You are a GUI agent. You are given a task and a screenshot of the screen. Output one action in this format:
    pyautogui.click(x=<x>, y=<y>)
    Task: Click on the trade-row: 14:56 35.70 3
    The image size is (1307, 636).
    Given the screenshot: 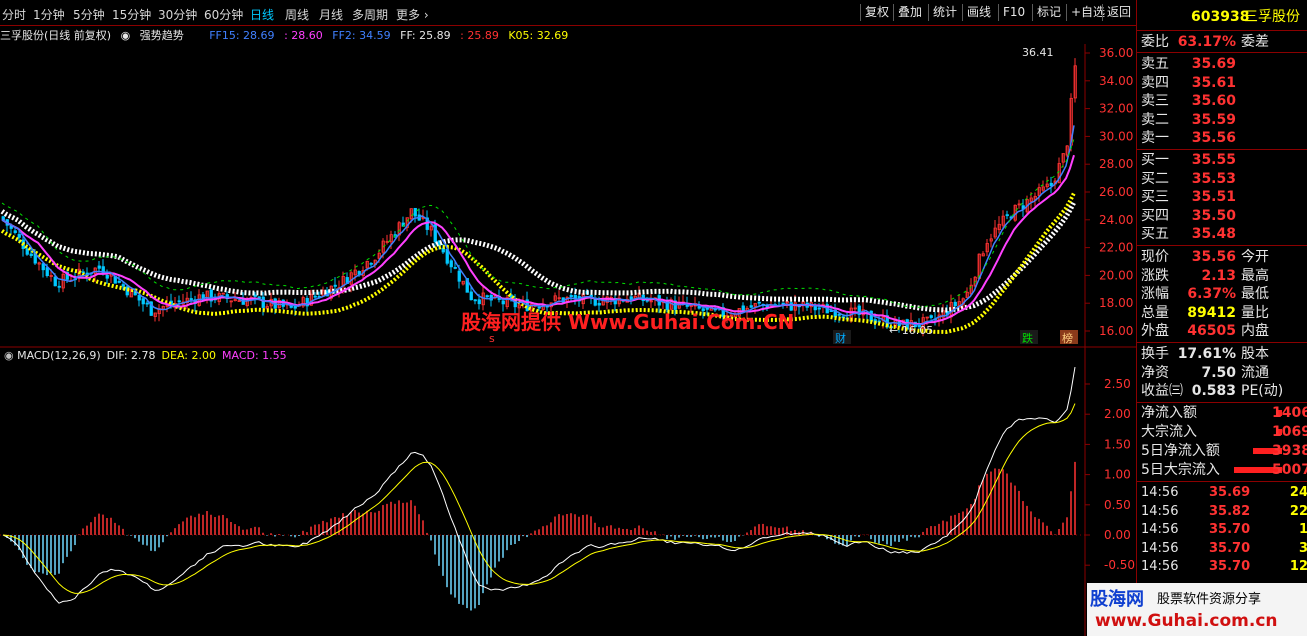 What is the action you would take?
    pyautogui.click(x=1224, y=549)
    